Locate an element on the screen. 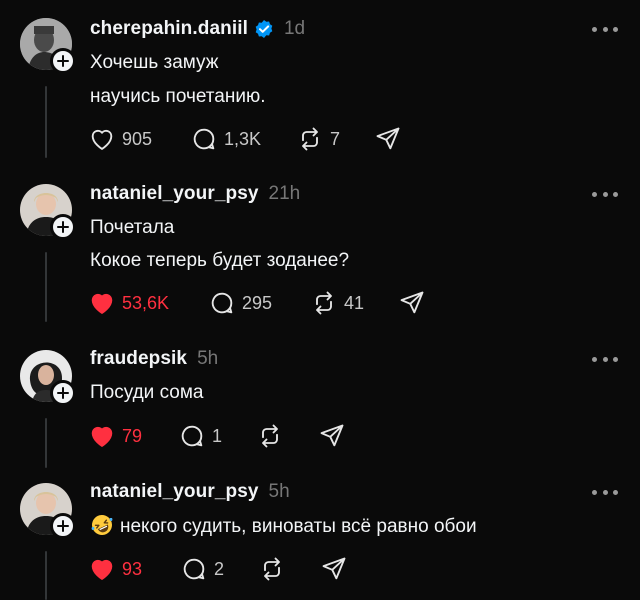 This screenshot has width=640, height=600. reply-count: 1,3K is located at coordinates (243, 138).